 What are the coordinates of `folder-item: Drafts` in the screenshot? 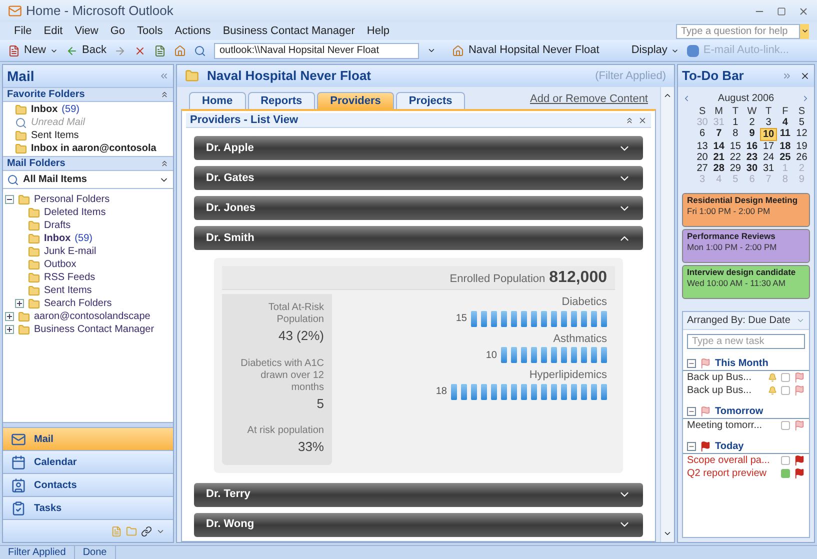 It's located at (57, 225).